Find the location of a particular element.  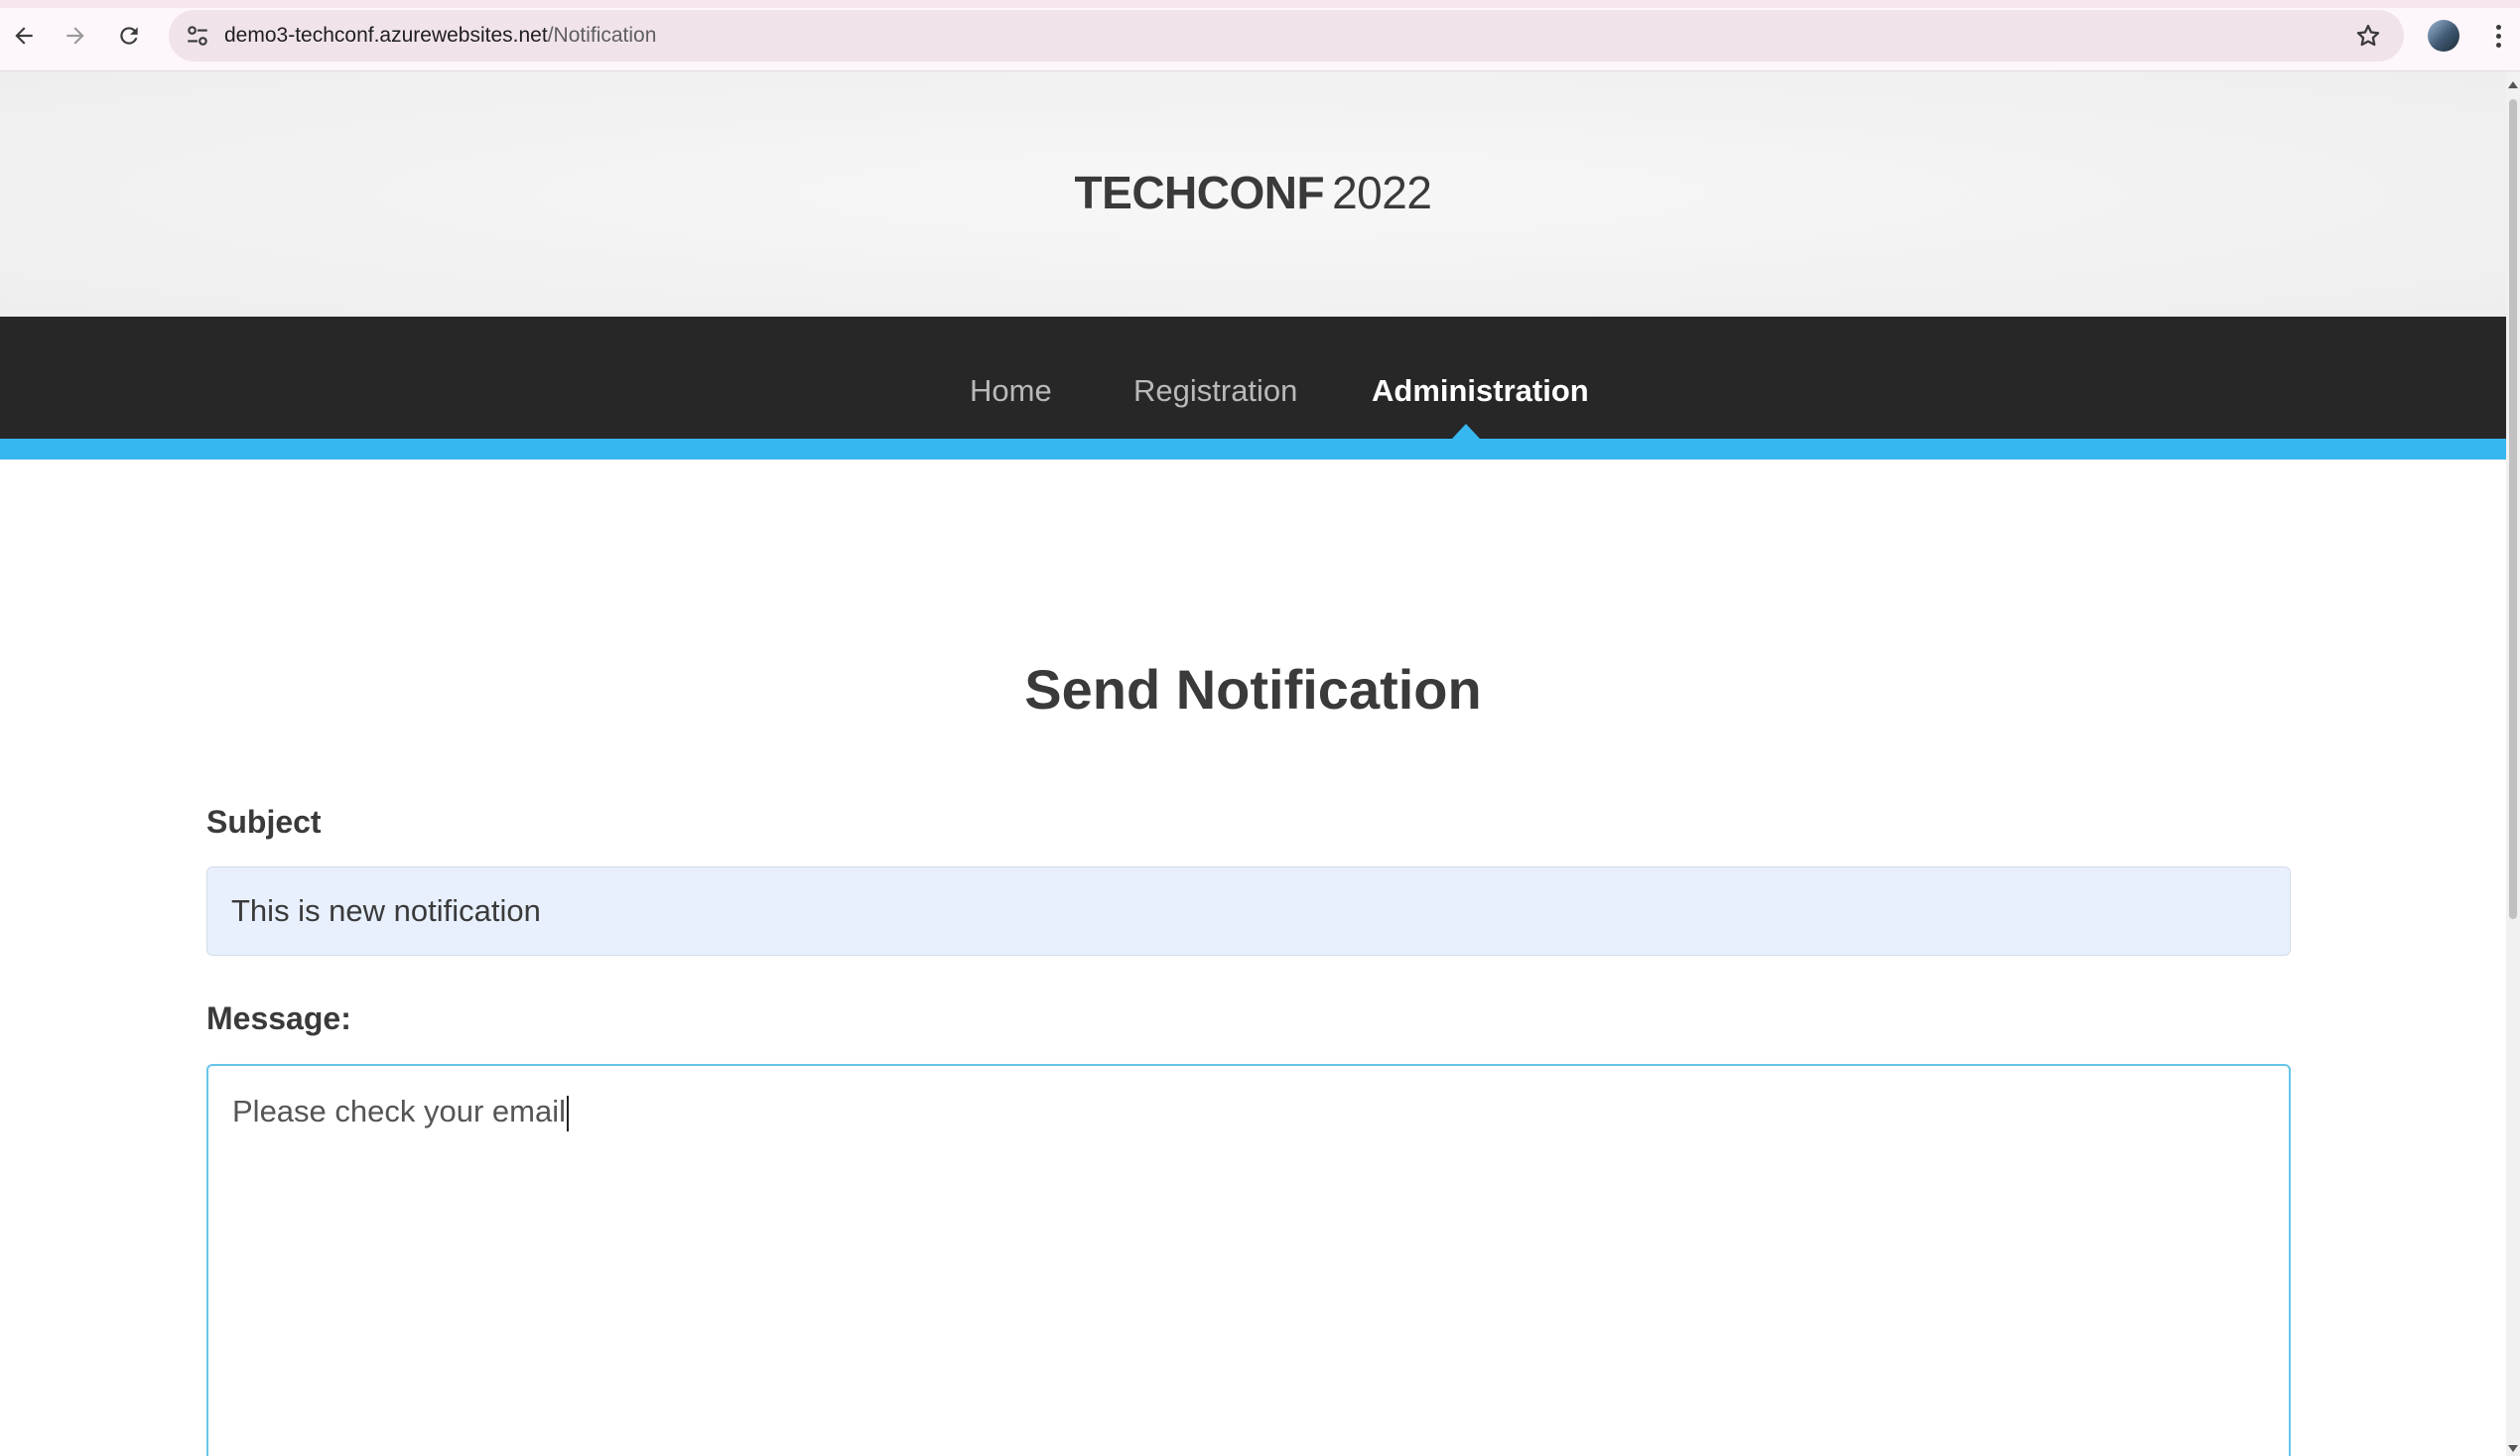

site-title: TECHCONF 2022 is located at coordinates (1253, 192).